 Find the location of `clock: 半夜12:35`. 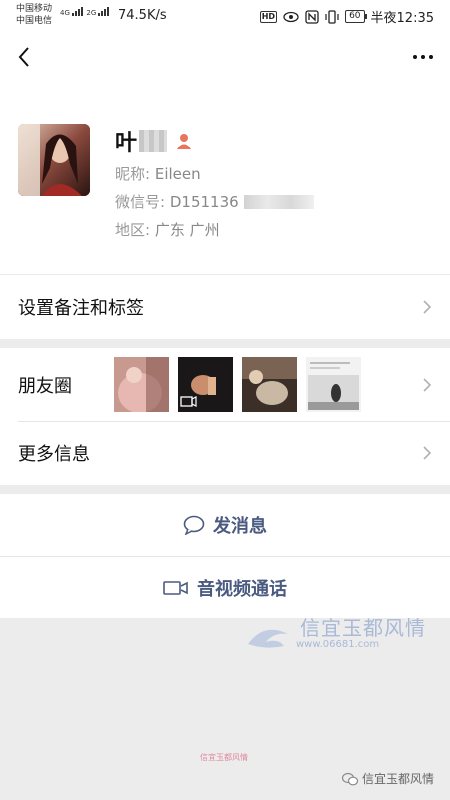

clock: 半夜12:35 is located at coordinates (402, 18).